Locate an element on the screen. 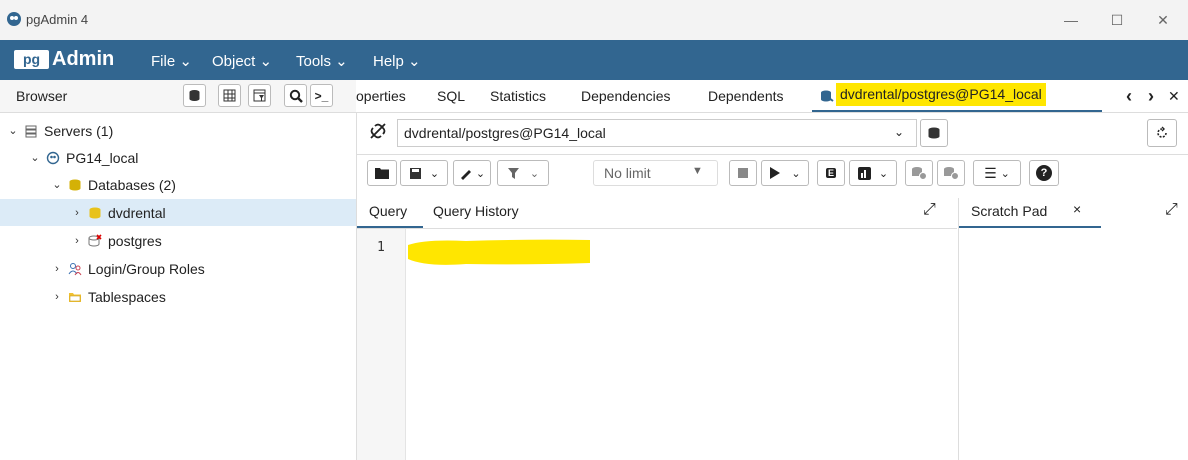  tablespaces-folder-icon is located at coordinates (75, 297).